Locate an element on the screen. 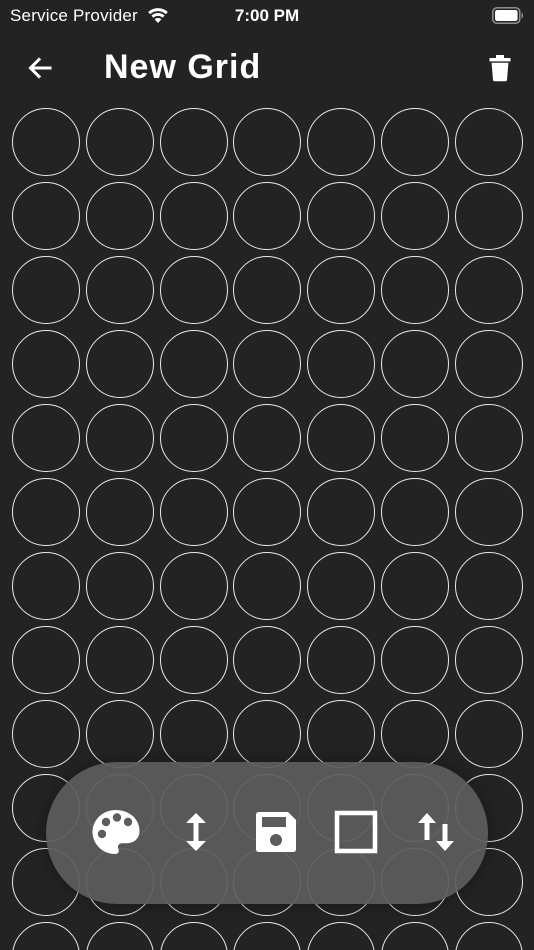  frame-button is located at coordinates (356, 834).